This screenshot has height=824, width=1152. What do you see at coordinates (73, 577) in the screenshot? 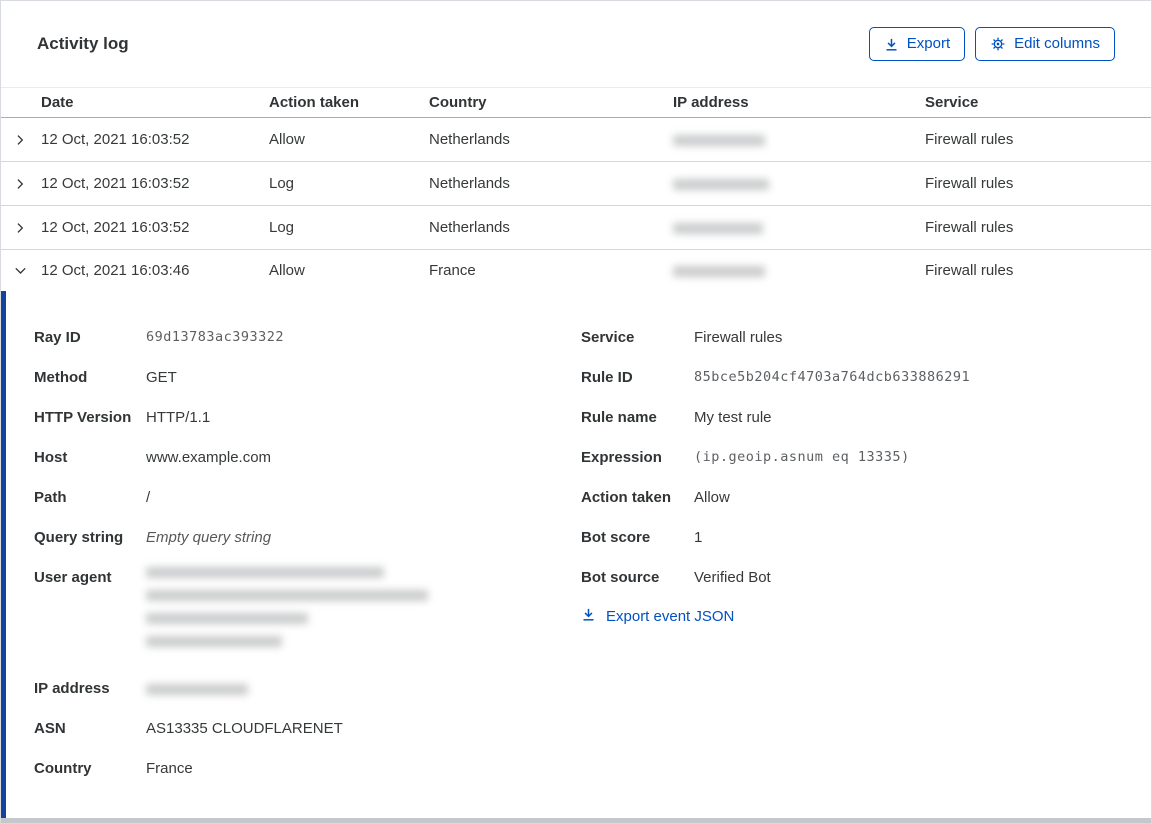
I see `detail-label: User agent` at bounding box center [73, 577].